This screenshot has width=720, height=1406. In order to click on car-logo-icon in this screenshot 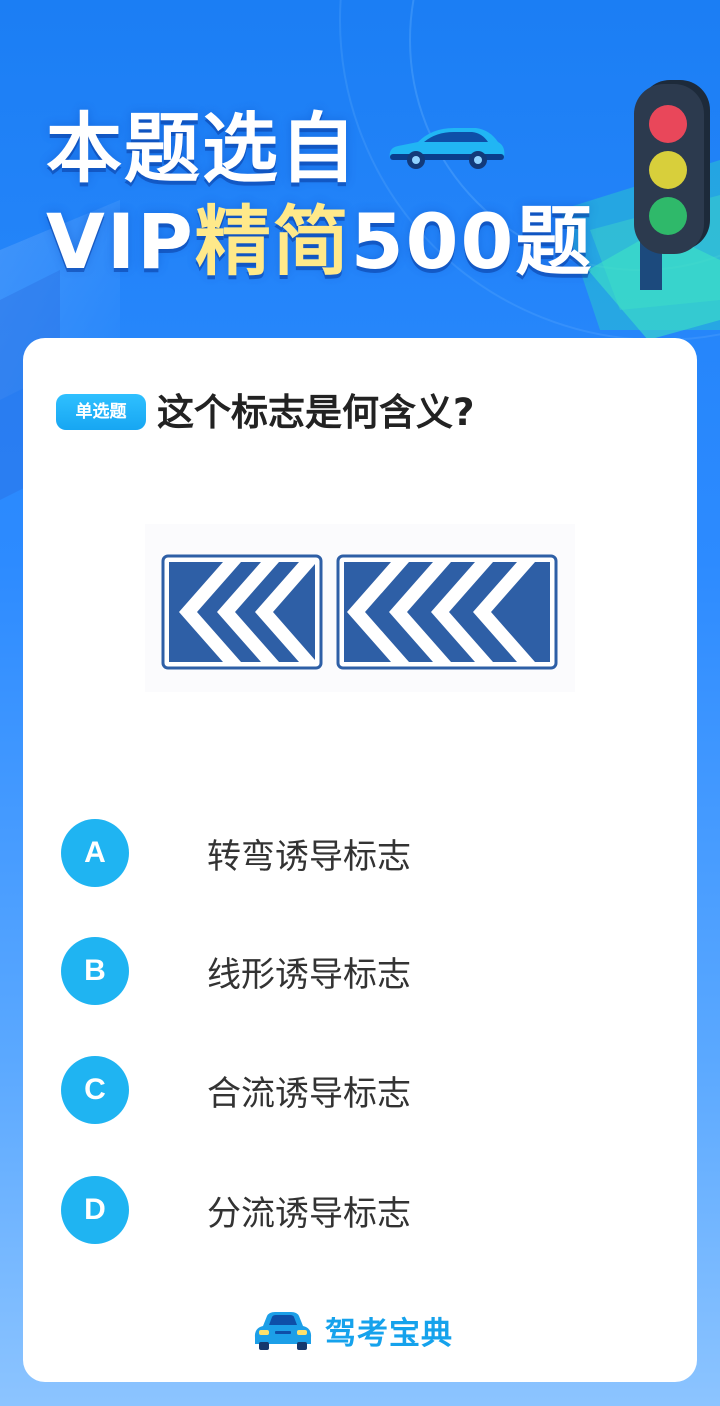, I will do `click(283, 1331)`.